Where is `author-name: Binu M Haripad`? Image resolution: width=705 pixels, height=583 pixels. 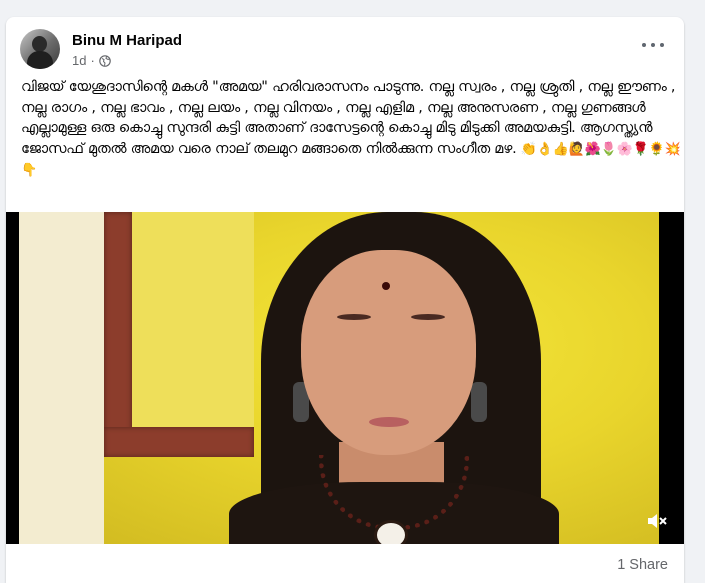 author-name: Binu M Haripad is located at coordinates (127, 40).